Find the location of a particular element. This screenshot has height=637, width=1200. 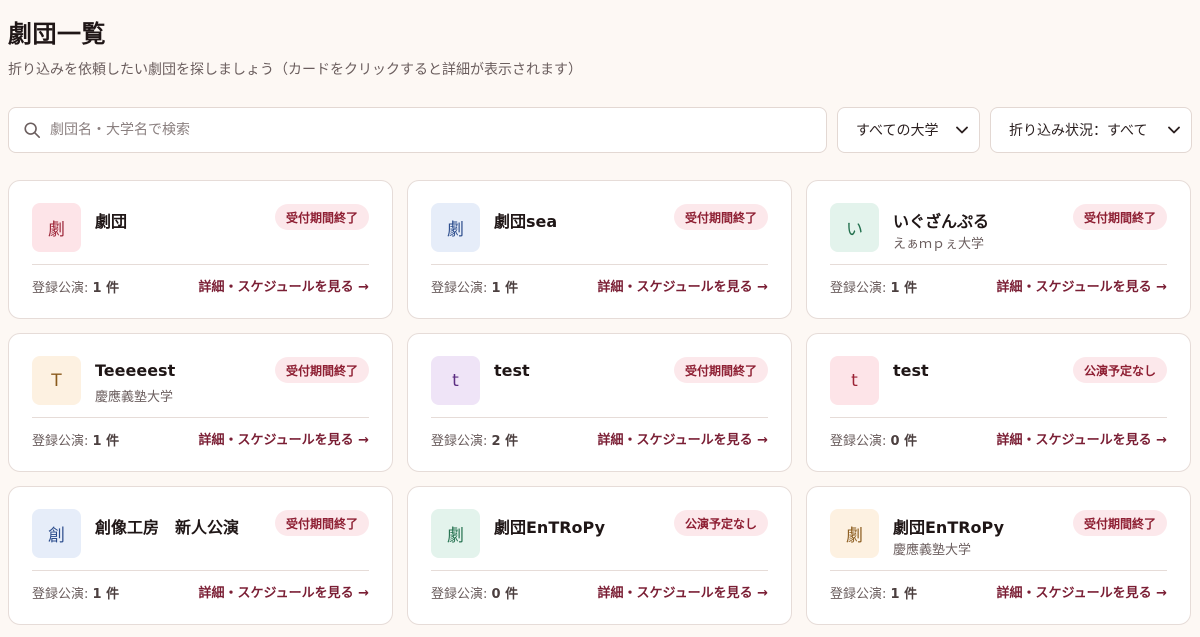

troupe-avatar: T is located at coordinates (56, 380).